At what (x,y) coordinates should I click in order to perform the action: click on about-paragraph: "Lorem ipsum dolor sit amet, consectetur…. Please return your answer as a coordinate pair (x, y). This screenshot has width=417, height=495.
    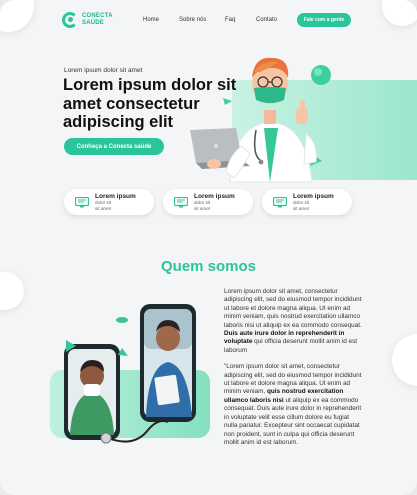
    Looking at the image, I should click on (293, 404).